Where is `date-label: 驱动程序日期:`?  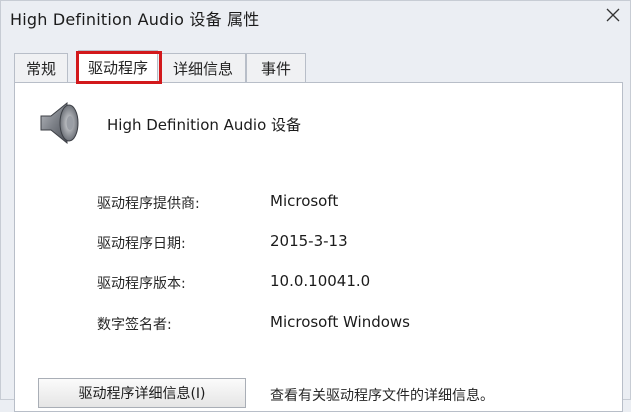 date-label: 驱动程序日期: is located at coordinates (141, 244).